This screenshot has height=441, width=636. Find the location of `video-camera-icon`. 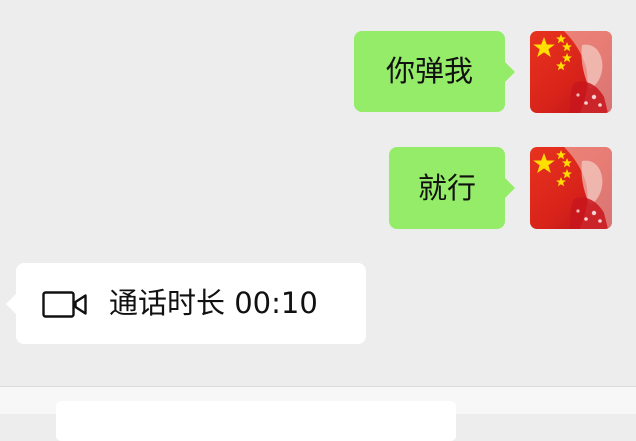

video-camera-icon is located at coordinates (64, 304).